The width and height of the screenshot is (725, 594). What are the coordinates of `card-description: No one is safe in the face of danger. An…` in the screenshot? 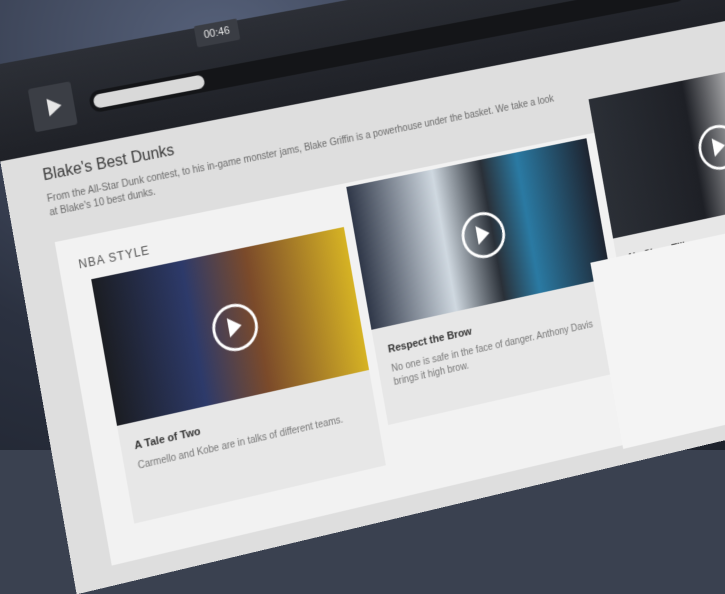 It's located at (492, 353).